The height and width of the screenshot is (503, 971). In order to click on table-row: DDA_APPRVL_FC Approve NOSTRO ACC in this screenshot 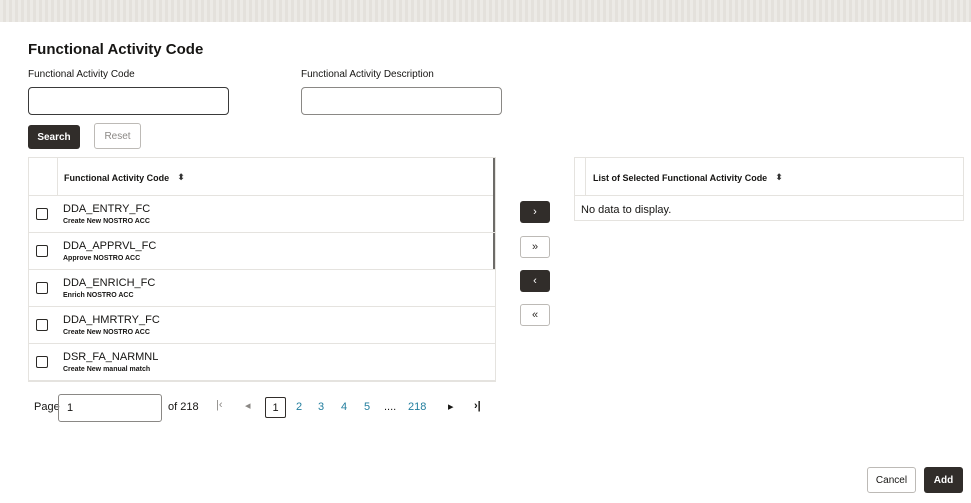, I will do `click(262, 251)`.